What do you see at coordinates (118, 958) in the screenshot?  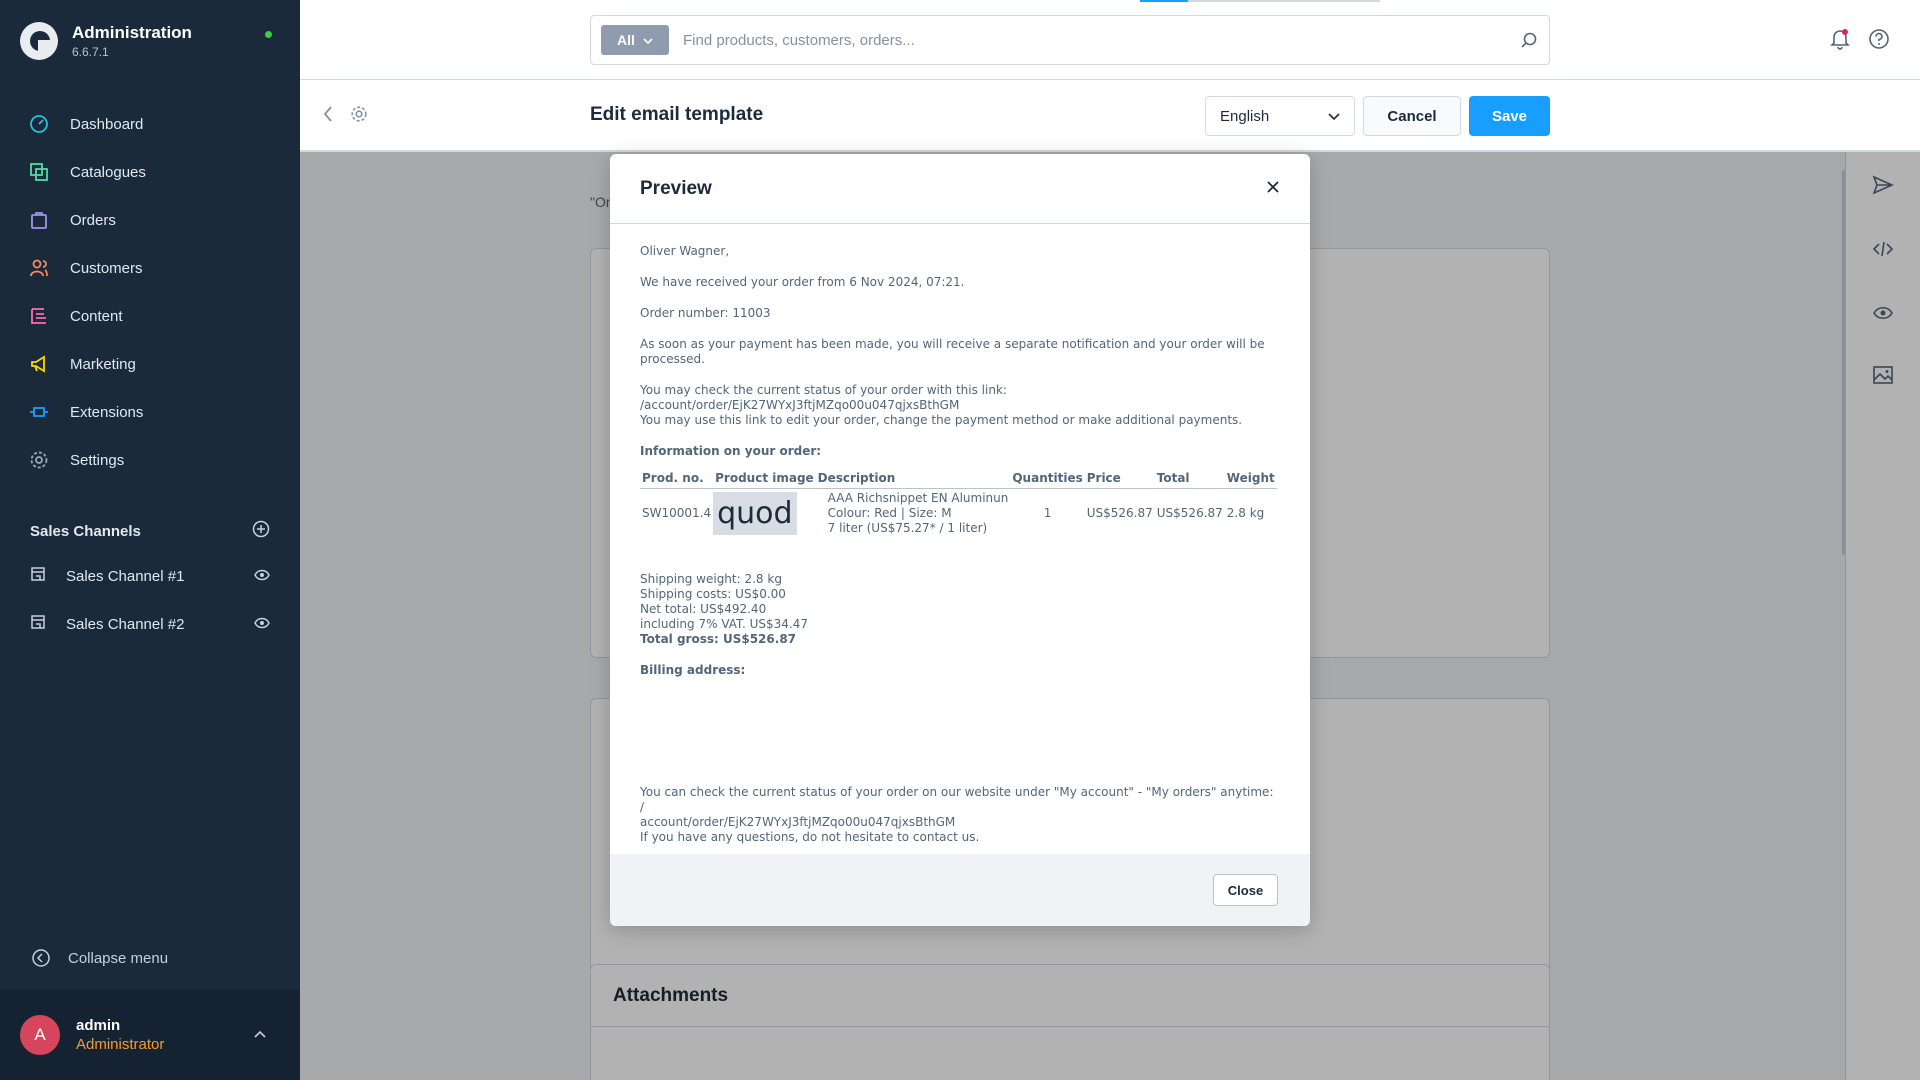 I see `collapse-menu-label: Collapse menu` at bounding box center [118, 958].